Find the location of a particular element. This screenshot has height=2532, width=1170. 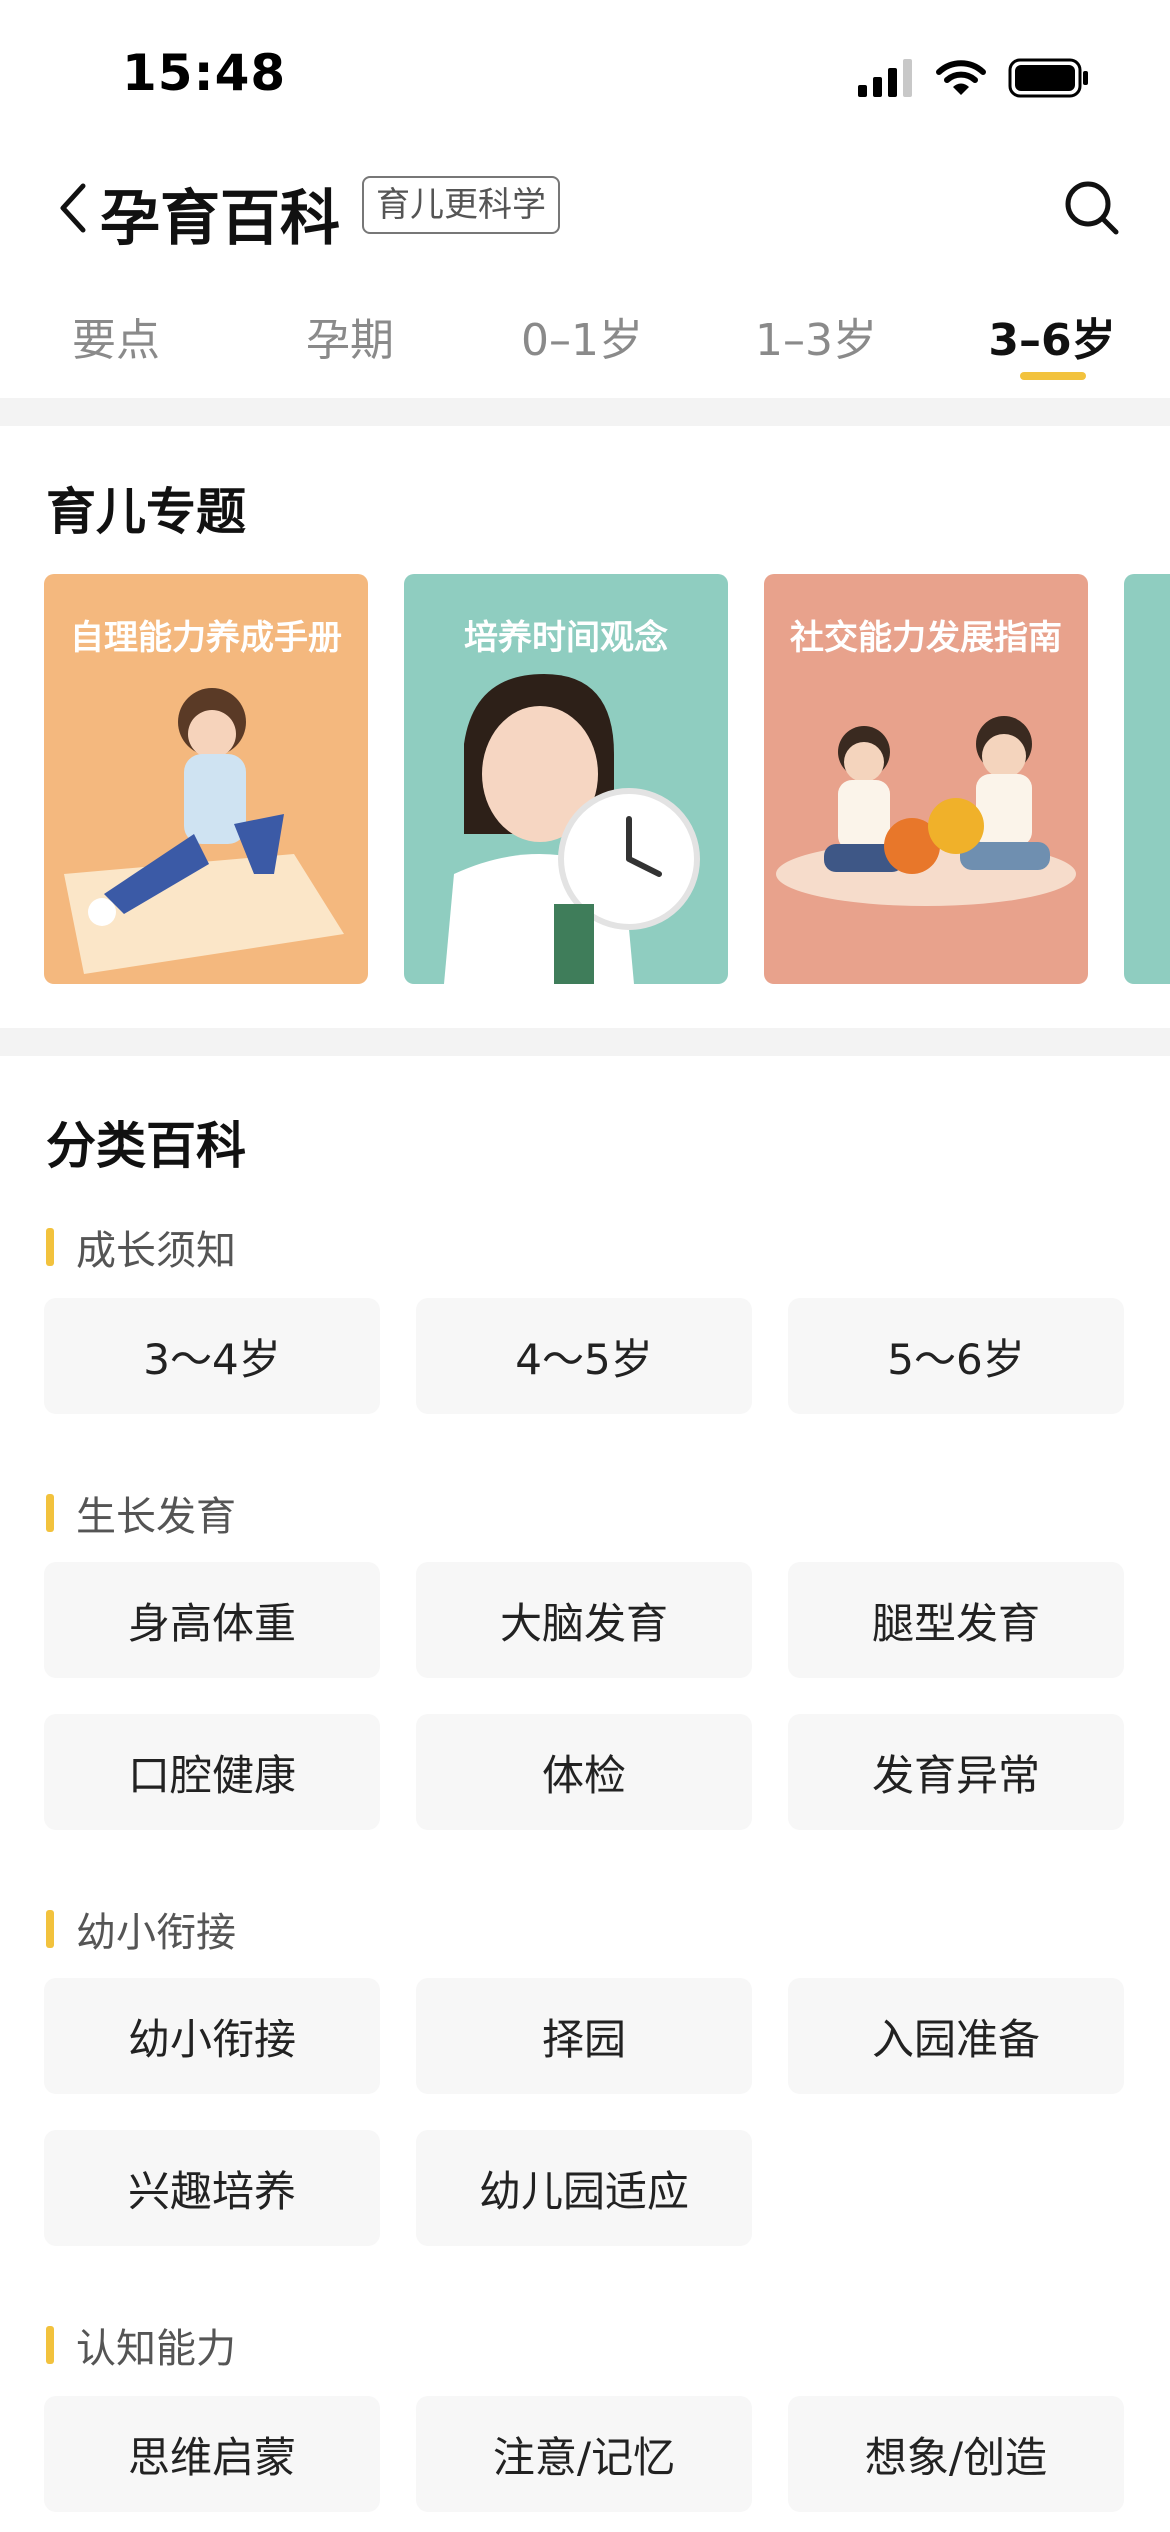

signal-icon is located at coordinates (885, 78).